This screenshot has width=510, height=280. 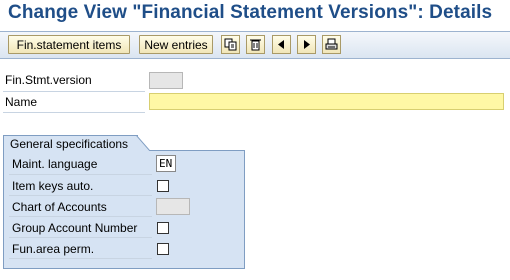 I want to click on copy-button, so click(x=230, y=44).